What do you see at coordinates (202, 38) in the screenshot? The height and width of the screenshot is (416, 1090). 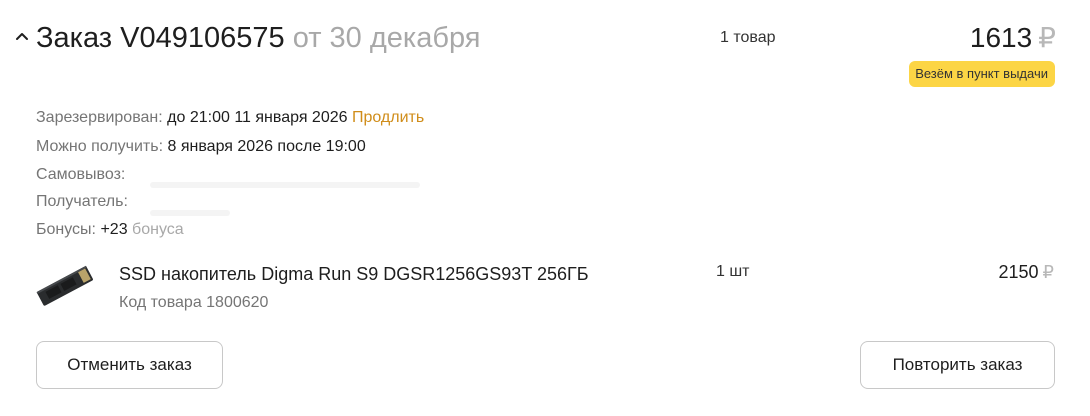 I see `order-number: V049106575` at bounding box center [202, 38].